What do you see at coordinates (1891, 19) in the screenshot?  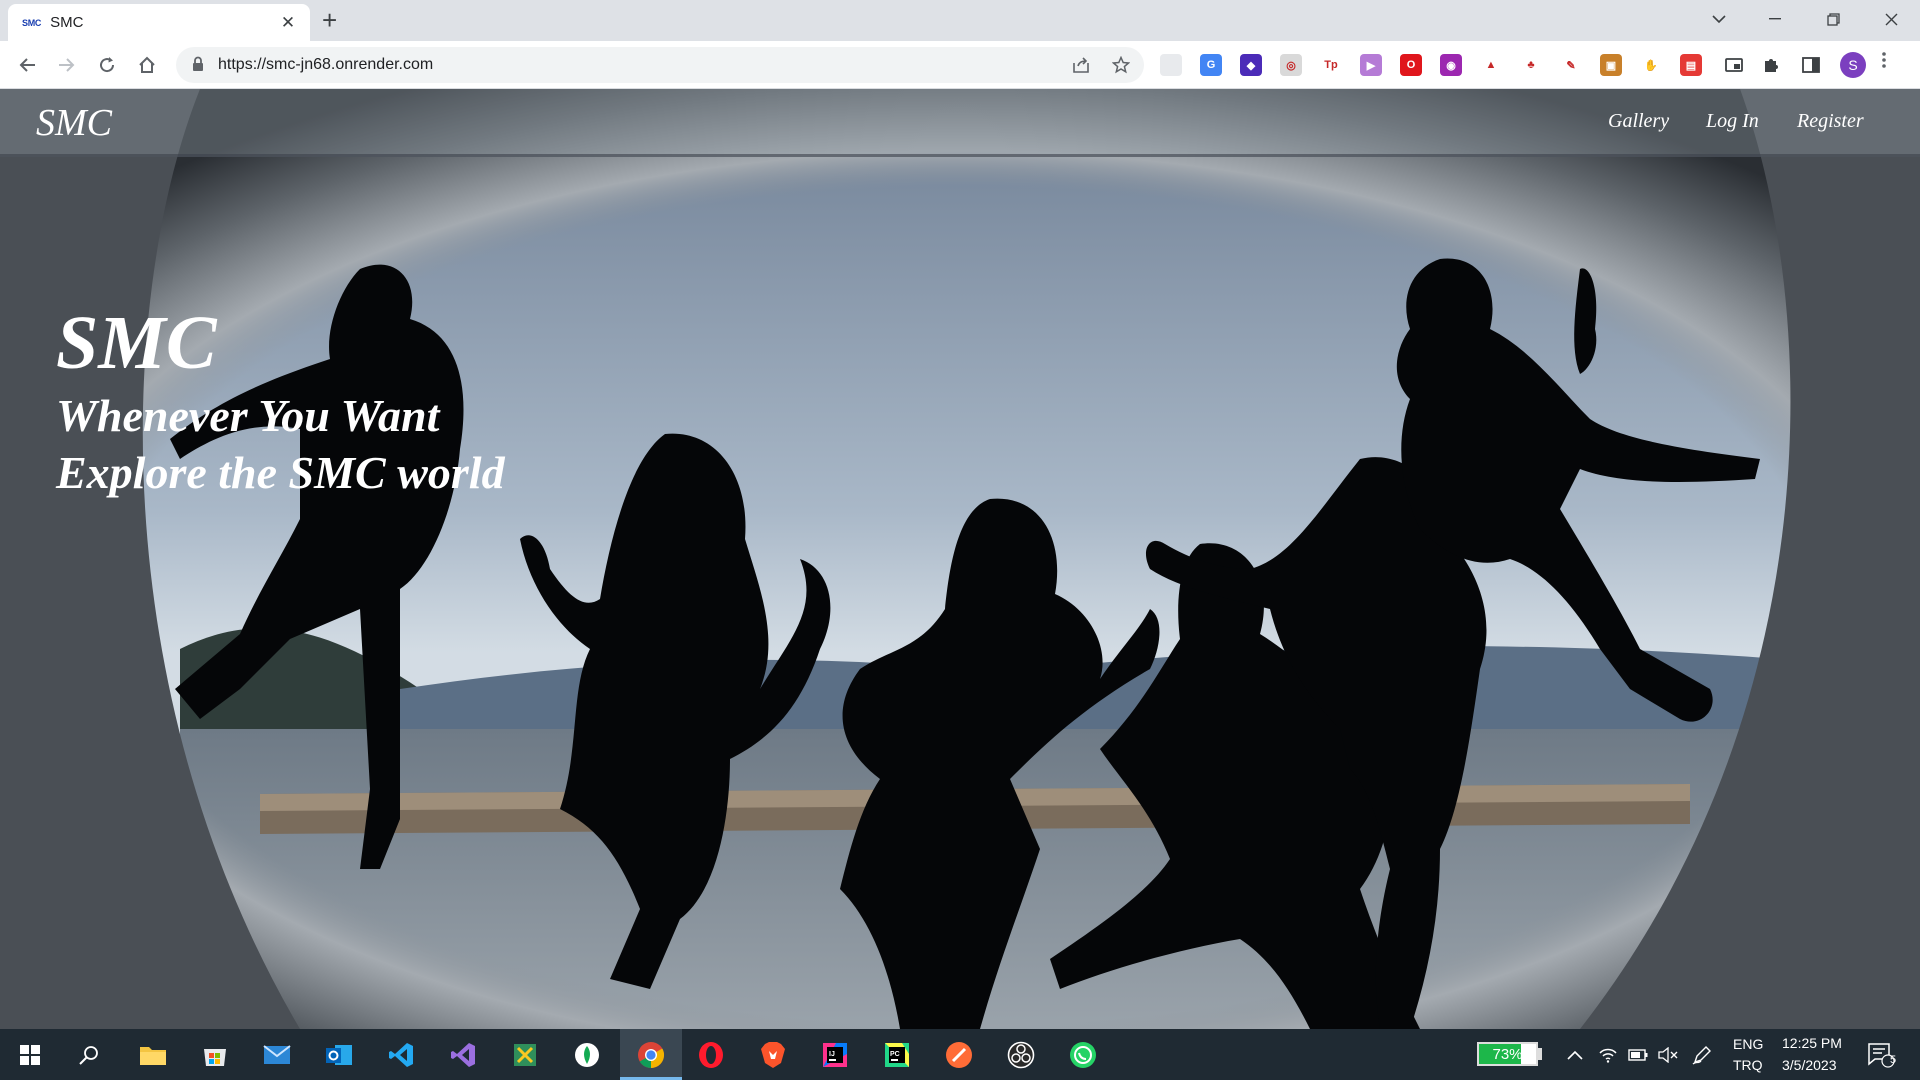 I see `close-window-button` at bounding box center [1891, 19].